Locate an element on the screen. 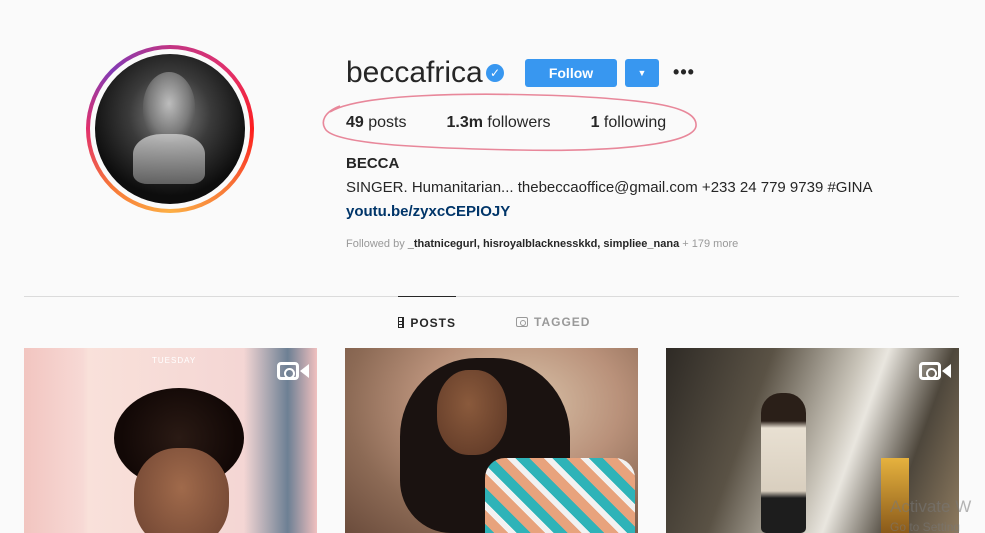 The height and width of the screenshot is (533, 985). followed-by-more: + 179 more is located at coordinates (709, 244).